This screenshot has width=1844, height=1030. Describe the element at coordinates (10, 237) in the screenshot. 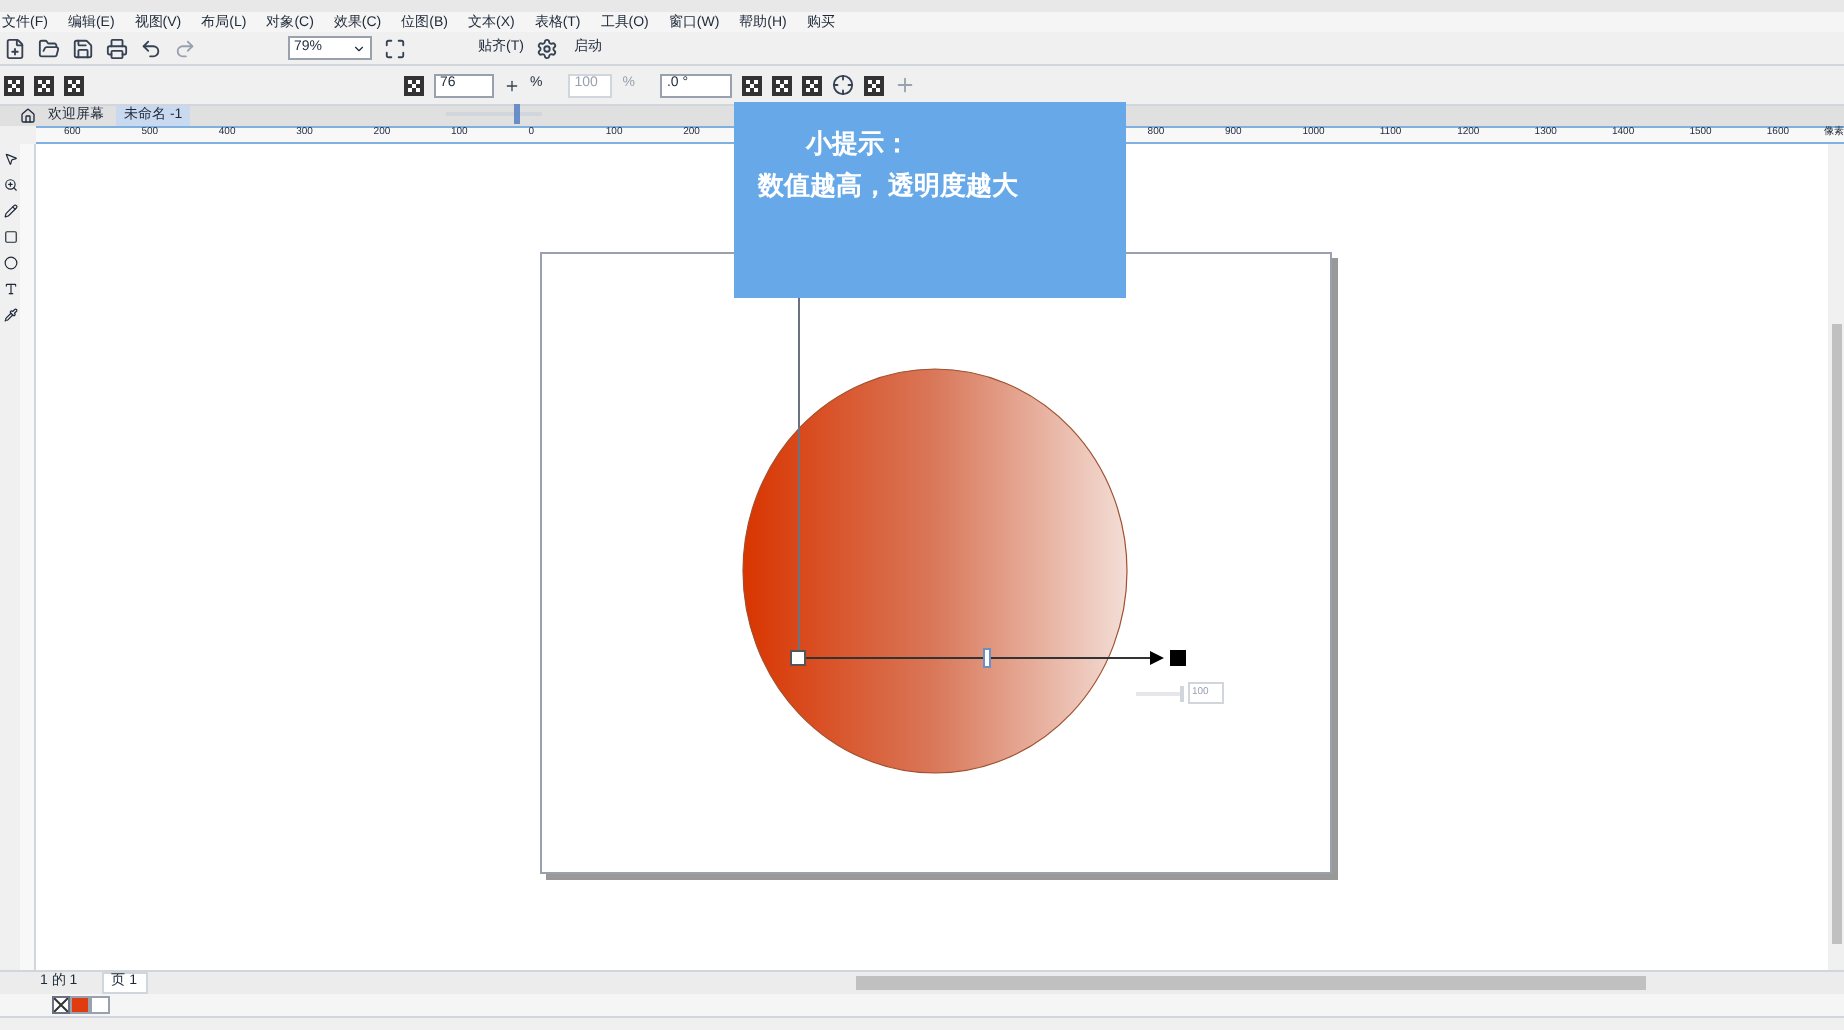

I see `rectangle-icon` at that location.